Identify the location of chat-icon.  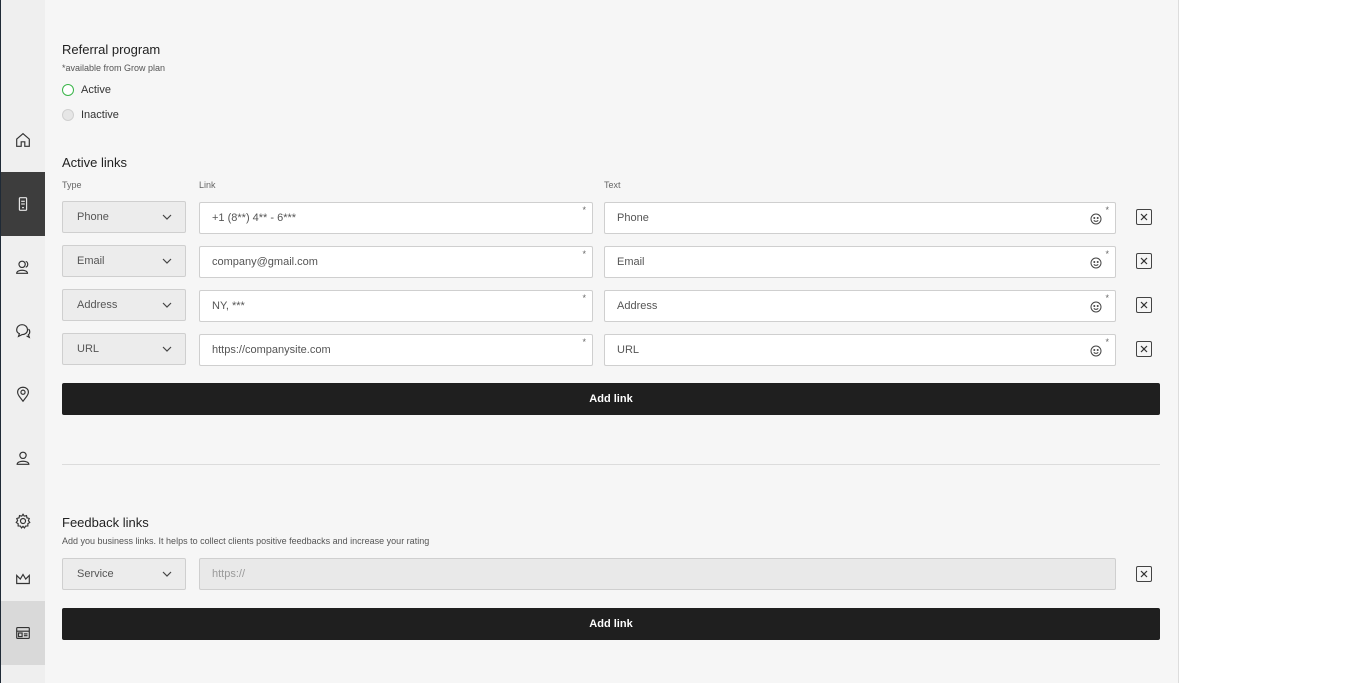
(23, 331).